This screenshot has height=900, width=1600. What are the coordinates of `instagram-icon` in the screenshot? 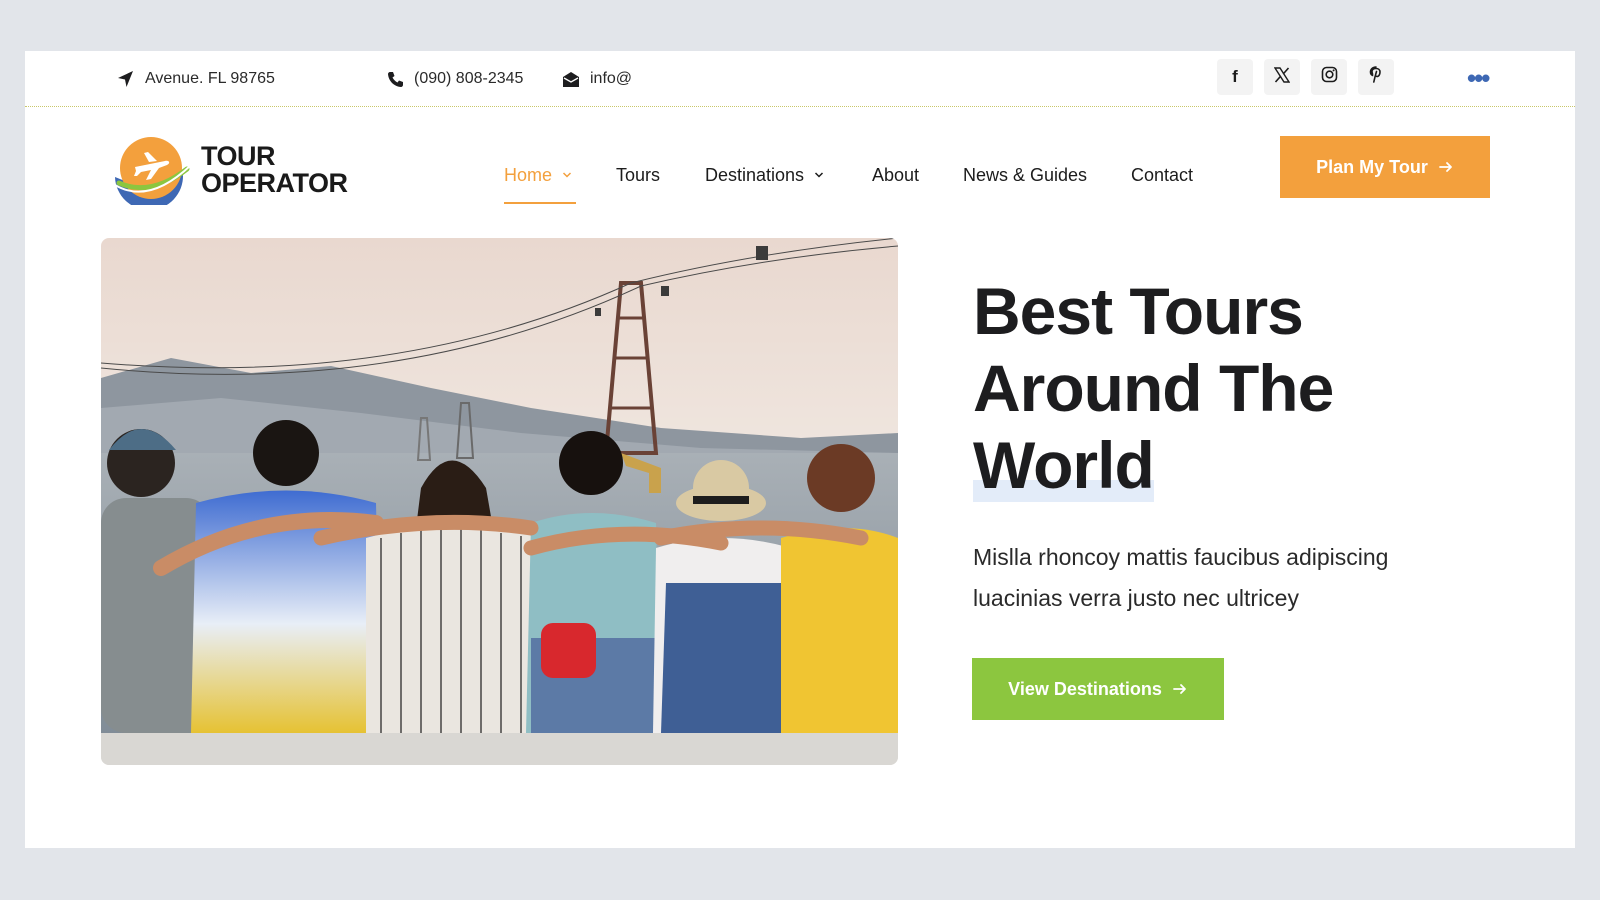 It's located at (1329, 77).